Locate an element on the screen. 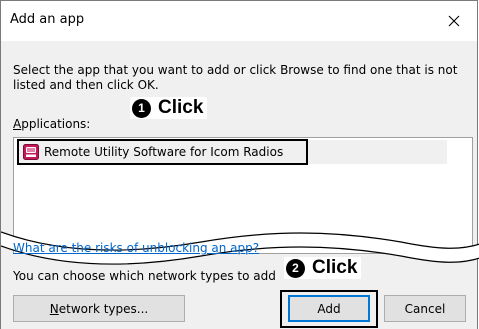 The image size is (479, 329). list-item: Remote Utility Software for Icom Radios is located at coordinates (232, 152).